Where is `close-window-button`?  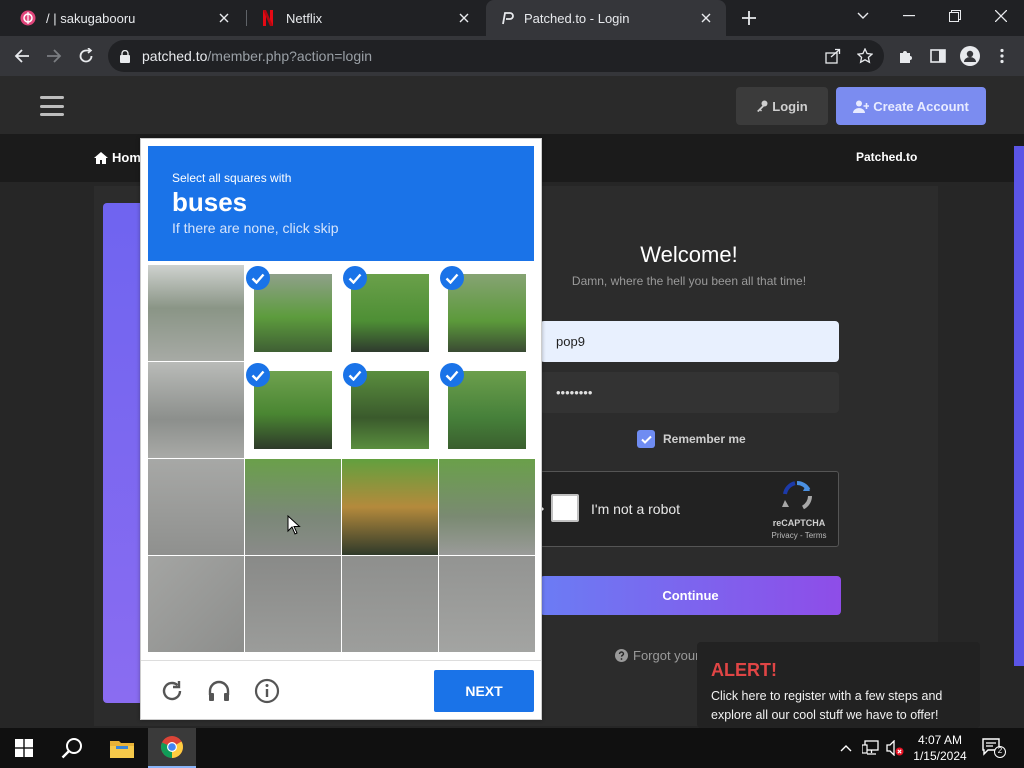
close-window-button is located at coordinates (1001, 16).